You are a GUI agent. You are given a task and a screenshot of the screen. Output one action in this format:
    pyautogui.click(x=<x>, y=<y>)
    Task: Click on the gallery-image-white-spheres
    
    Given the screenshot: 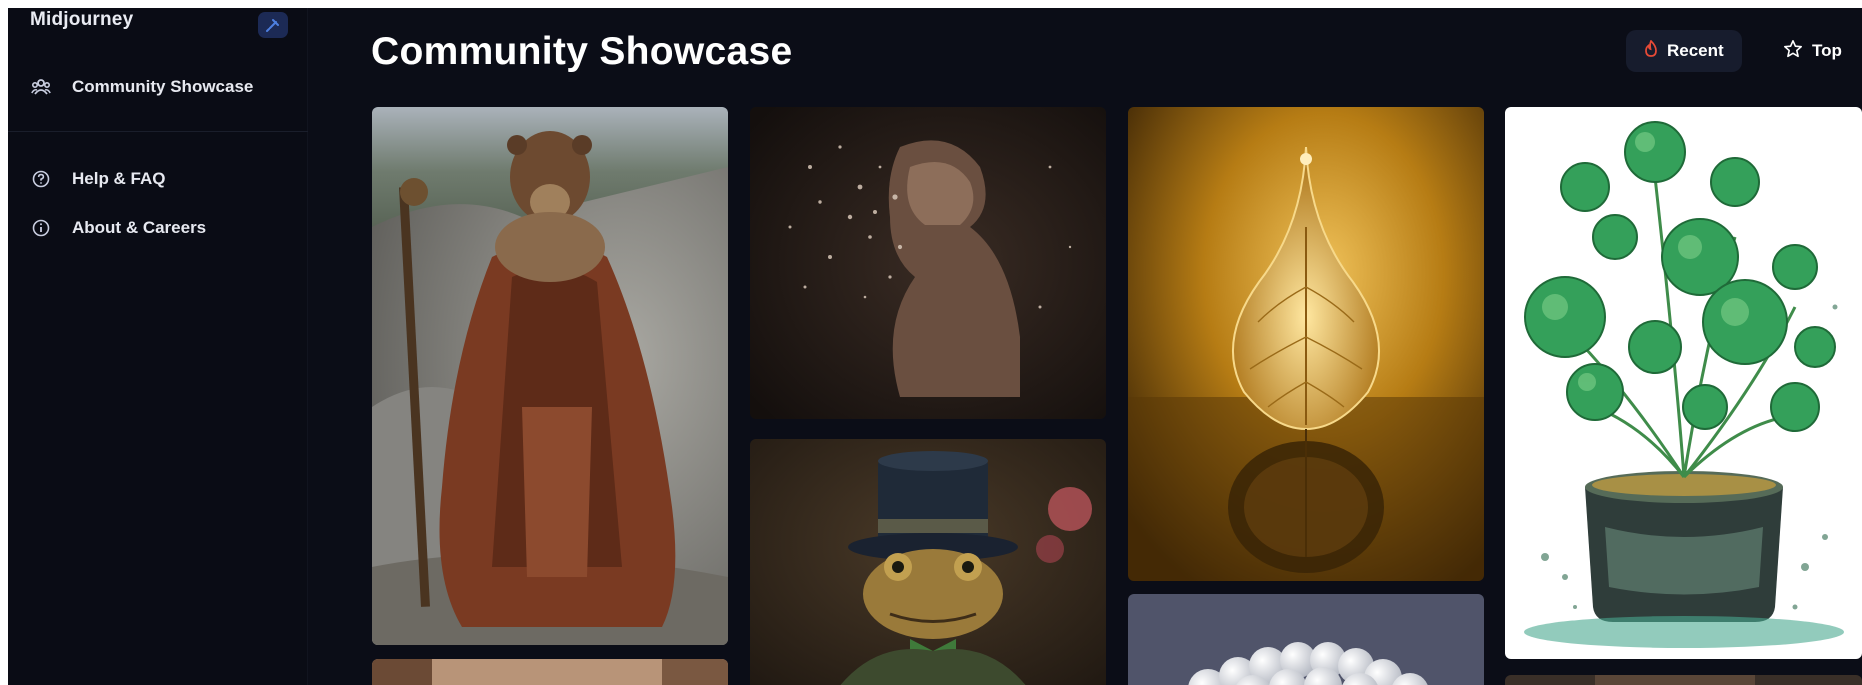 What is the action you would take?
    pyautogui.click(x=1306, y=639)
    